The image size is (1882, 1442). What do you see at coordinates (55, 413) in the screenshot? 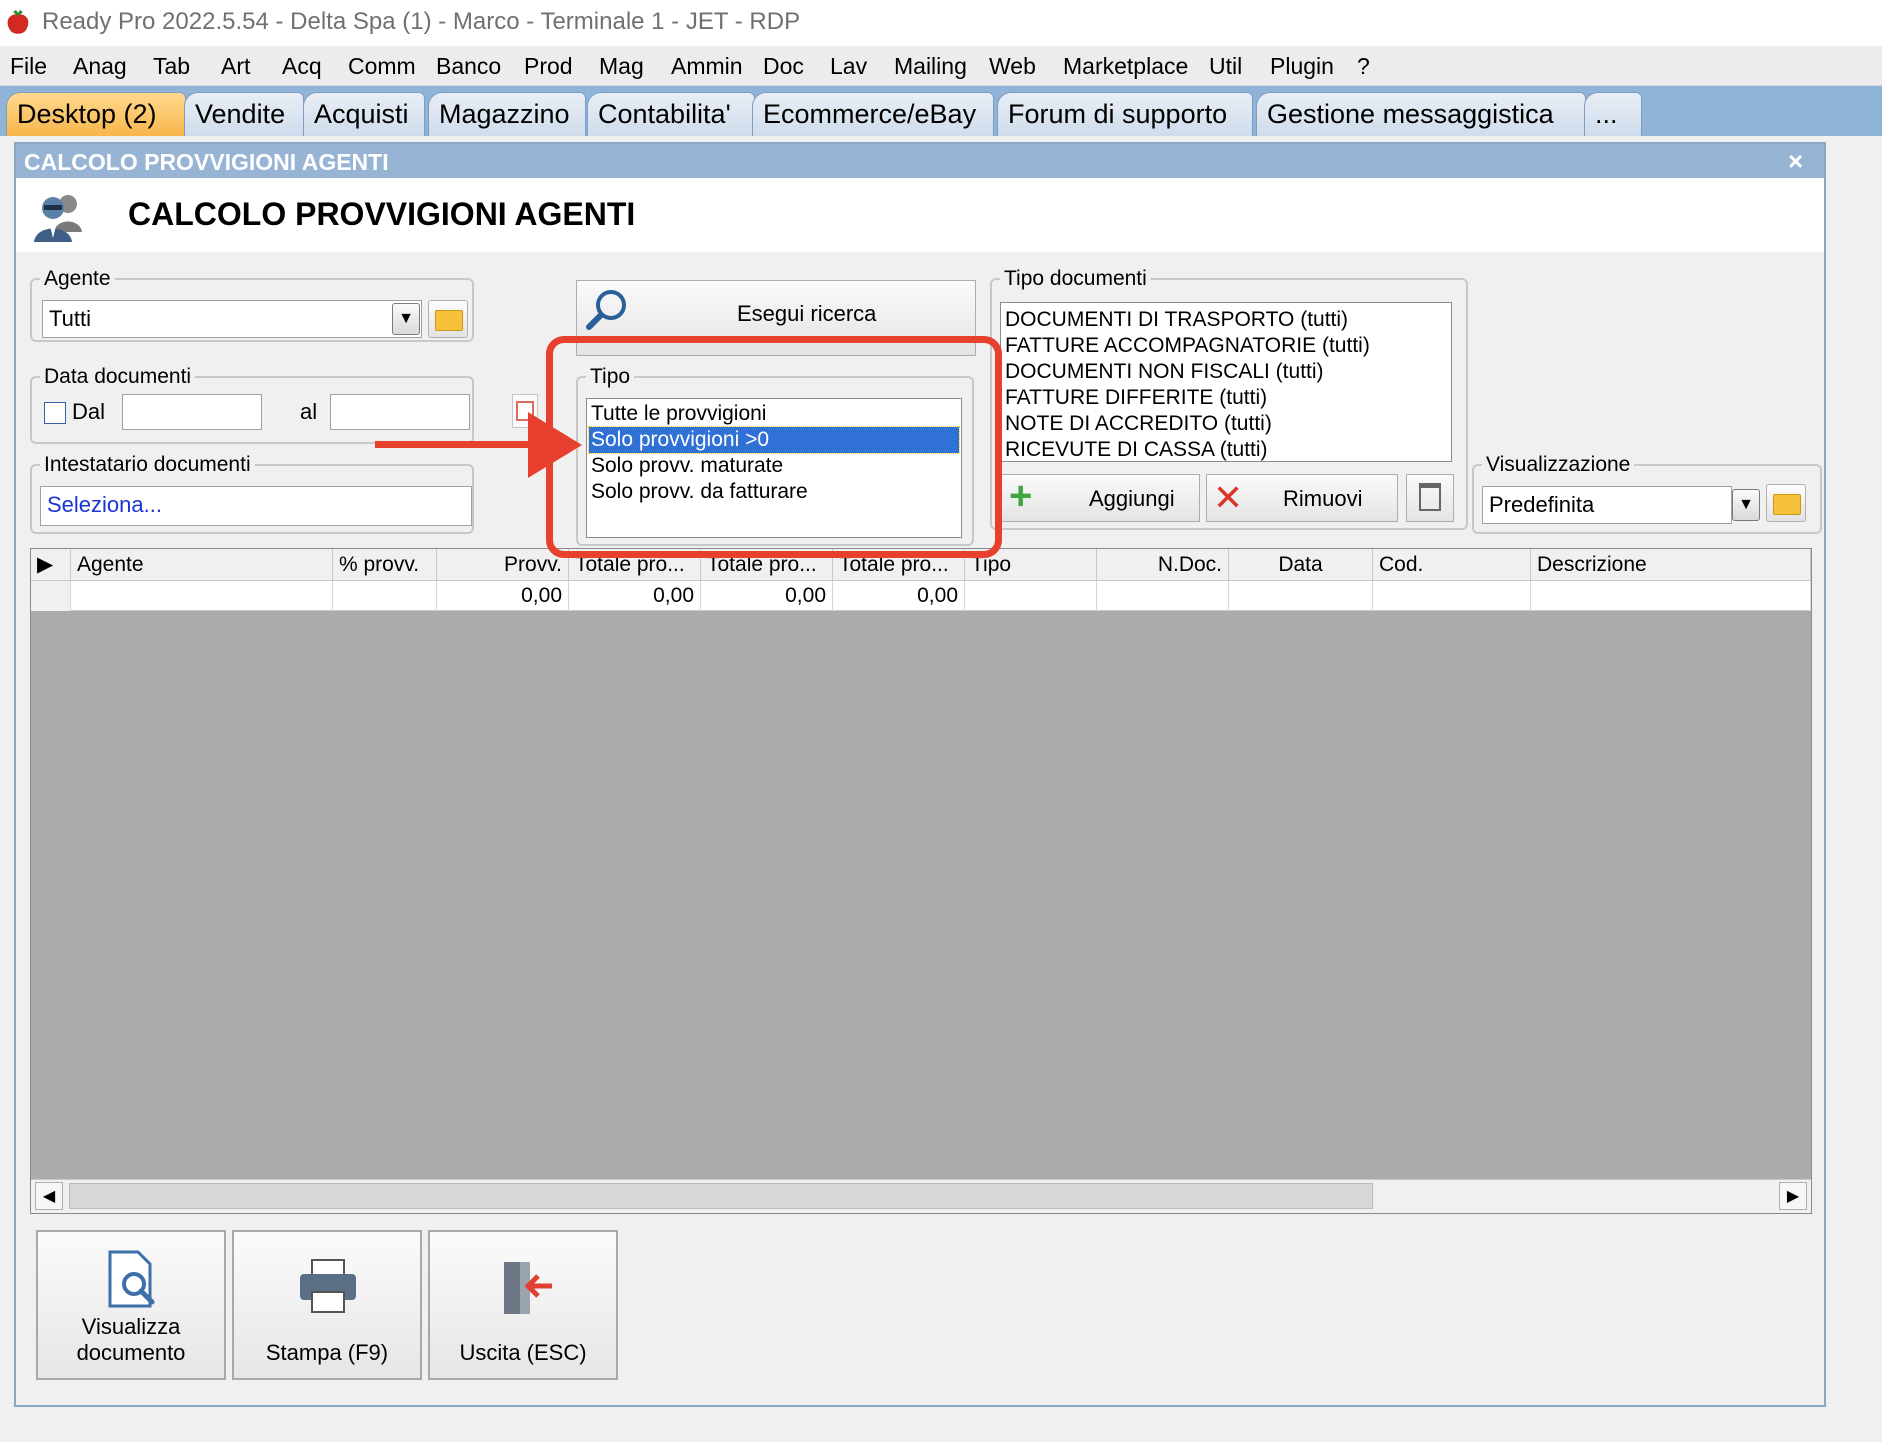
I see `dal-checkbox` at bounding box center [55, 413].